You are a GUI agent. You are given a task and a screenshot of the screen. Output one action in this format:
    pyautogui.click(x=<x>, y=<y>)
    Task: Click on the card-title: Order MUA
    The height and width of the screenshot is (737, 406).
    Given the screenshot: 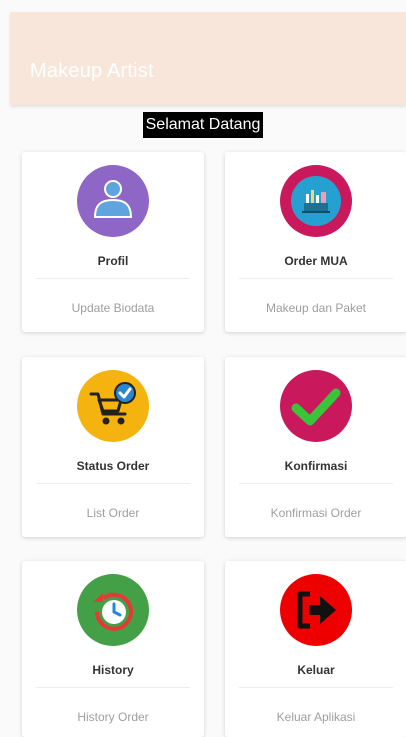 What is the action you would take?
    pyautogui.click(x=316, y=261)
    